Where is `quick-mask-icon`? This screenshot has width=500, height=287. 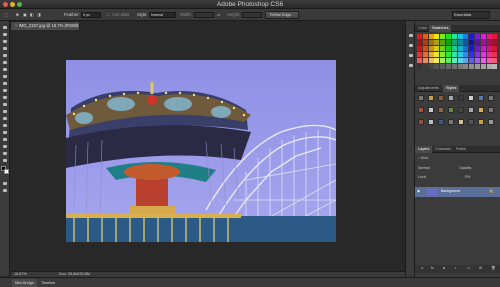 quick-mask-icon is located at coordinates (5, 183).